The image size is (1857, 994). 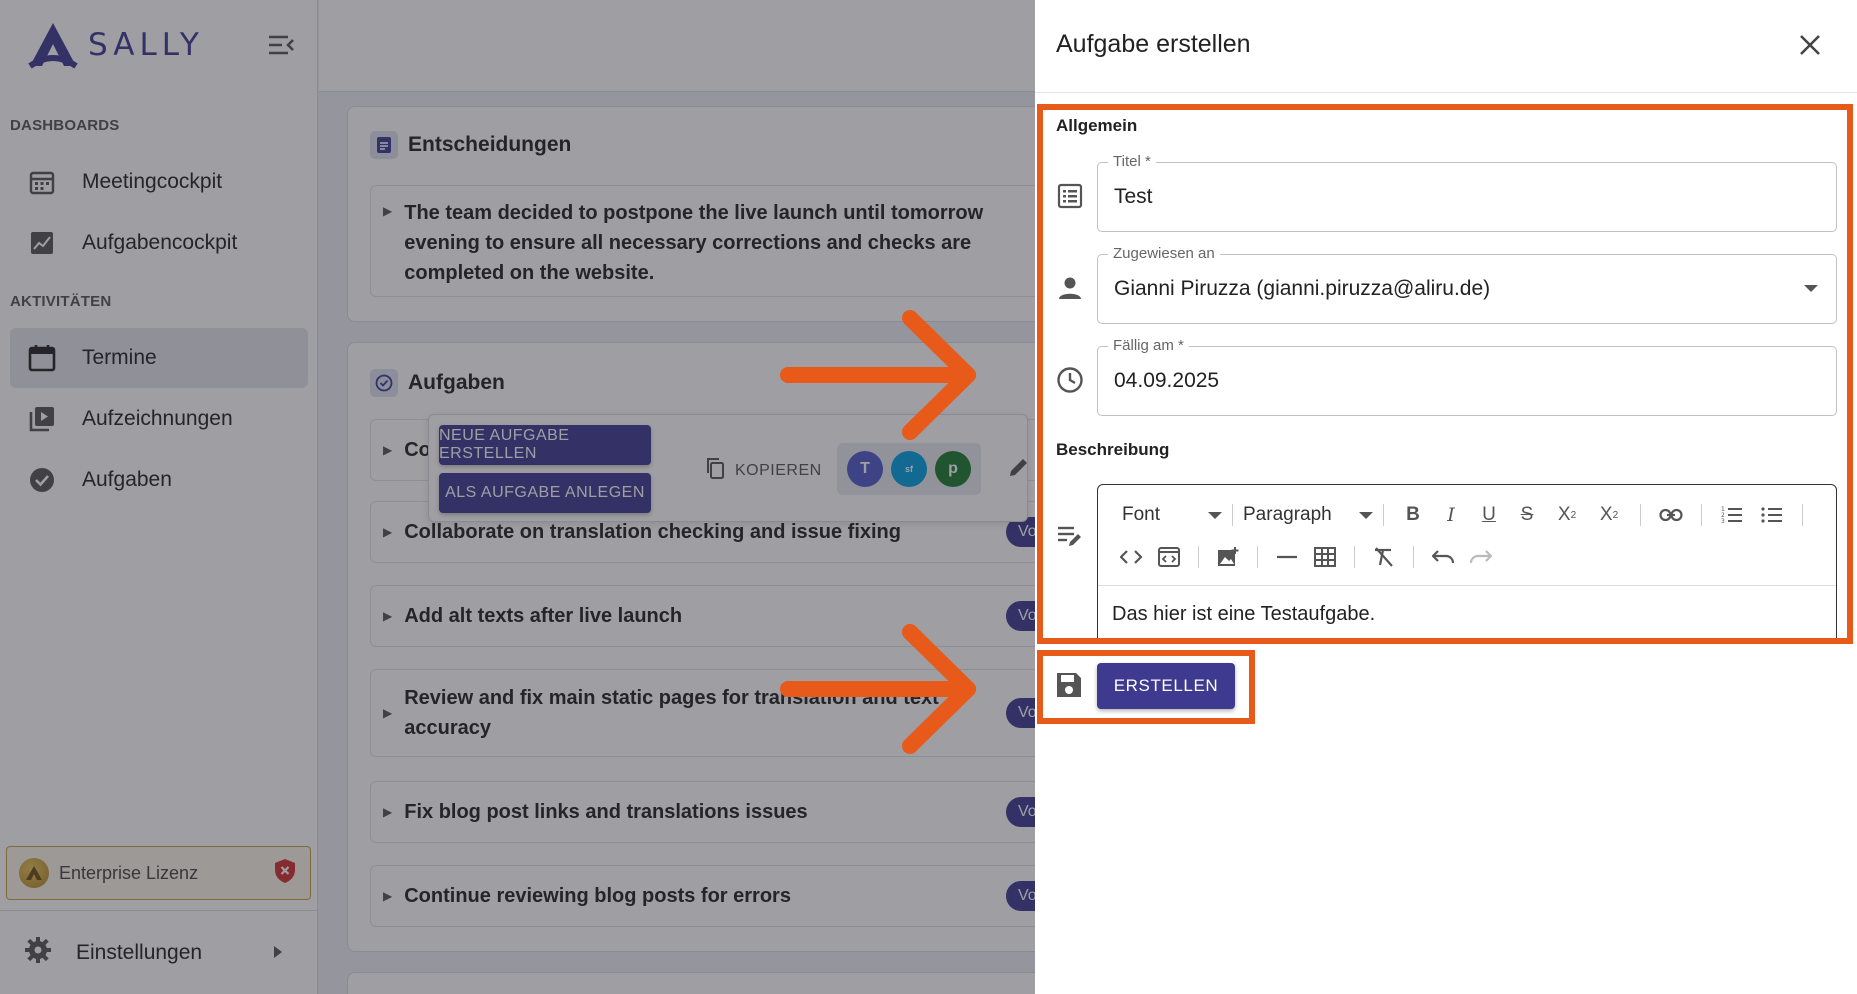 I want to click on close-icon, so click(x=1810, y=45).